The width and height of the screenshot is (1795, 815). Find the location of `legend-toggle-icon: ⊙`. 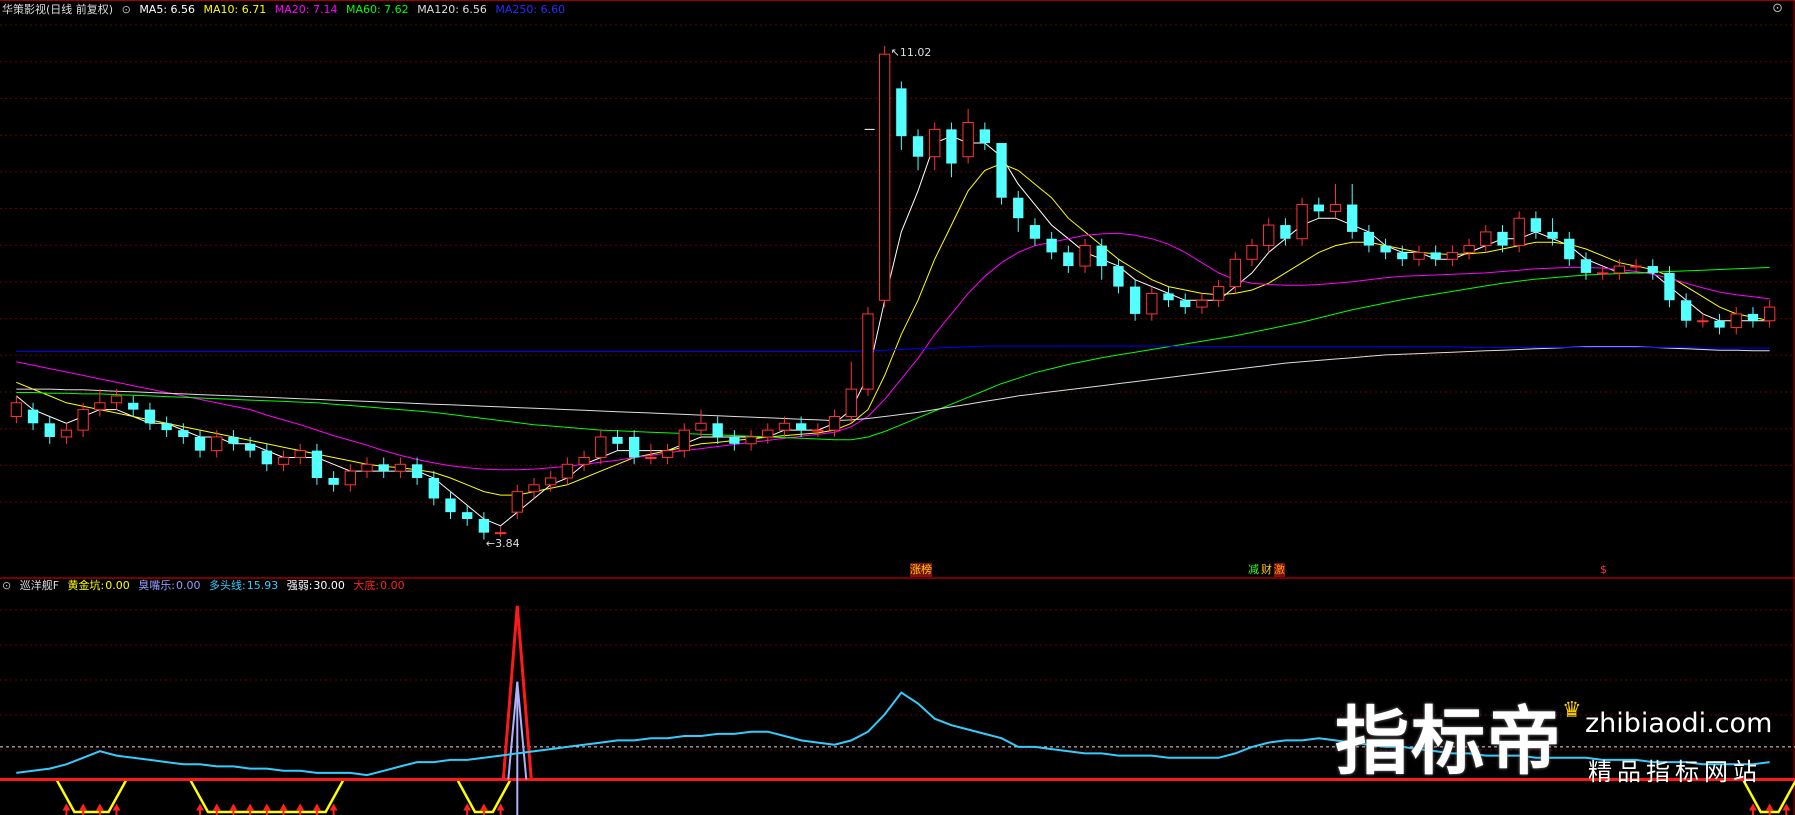

legend-toggle-icon: ⊙ is located at coordinates (126, 9).